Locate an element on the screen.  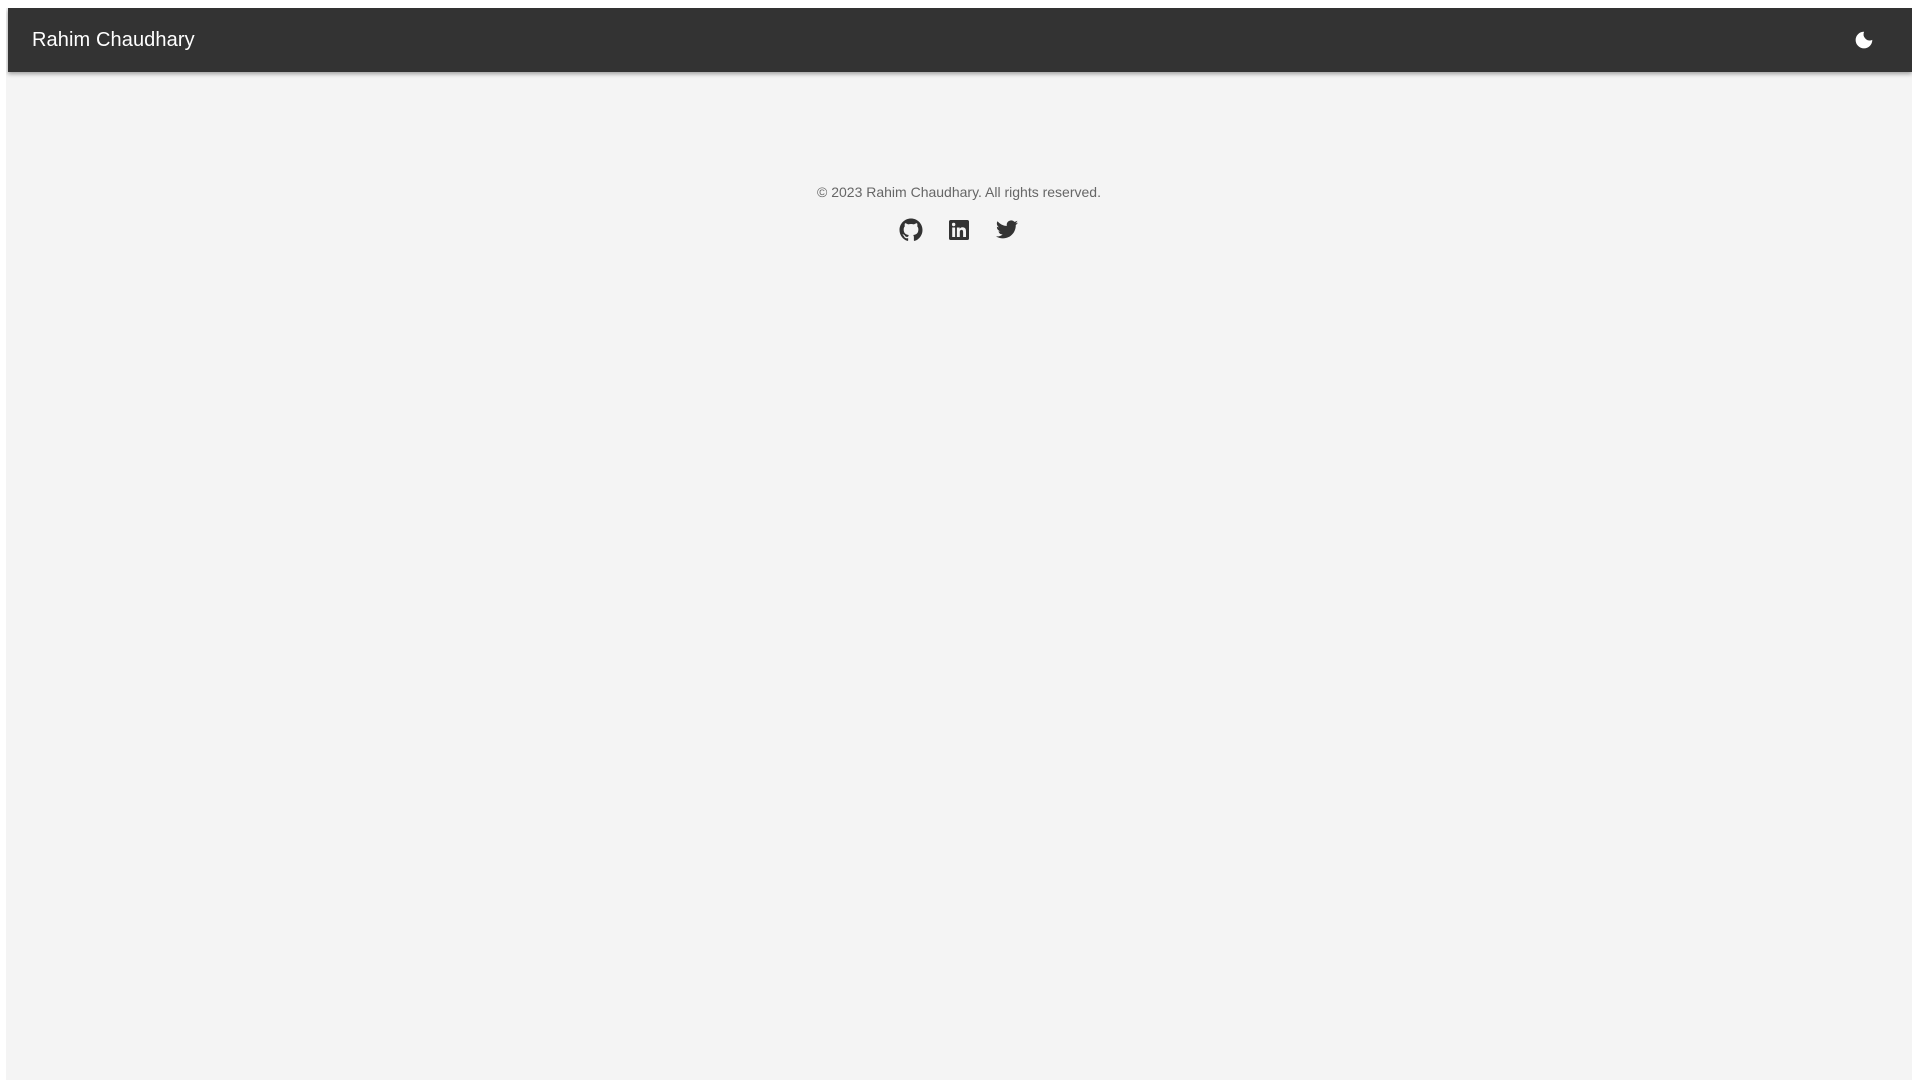
linkedin-icon is located at coordinates (959, 230).